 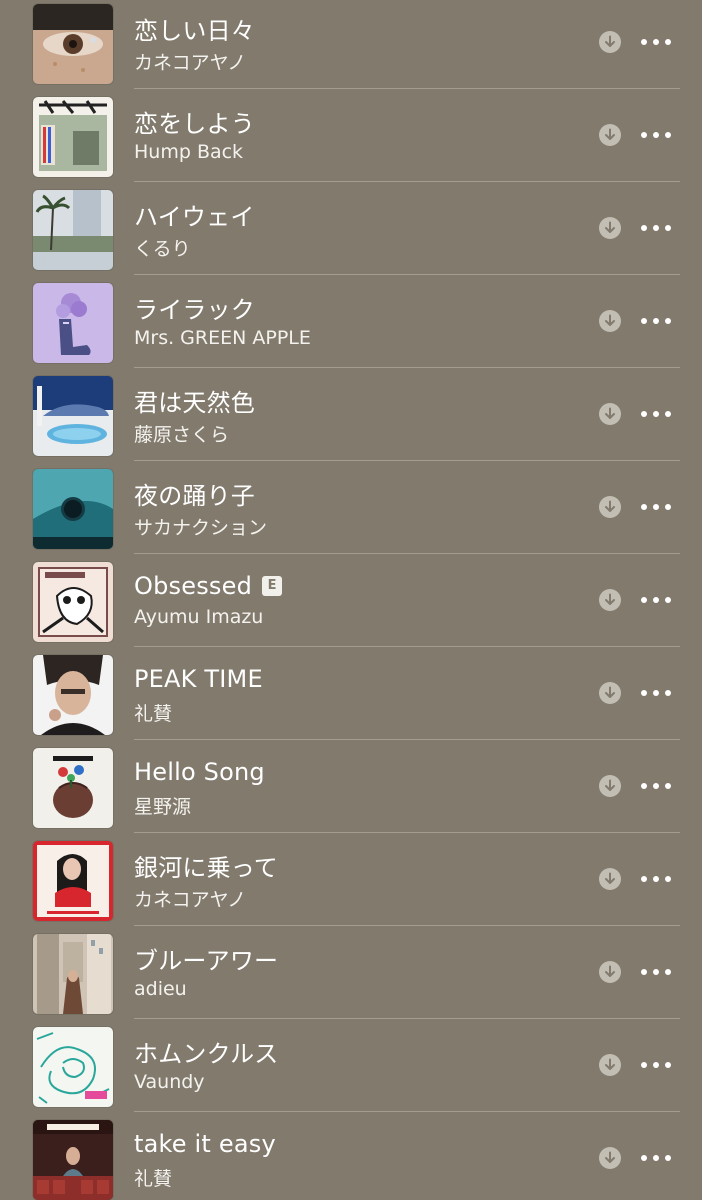 I want to click on album-art-eye-closeup, so click(x=73, y=44).